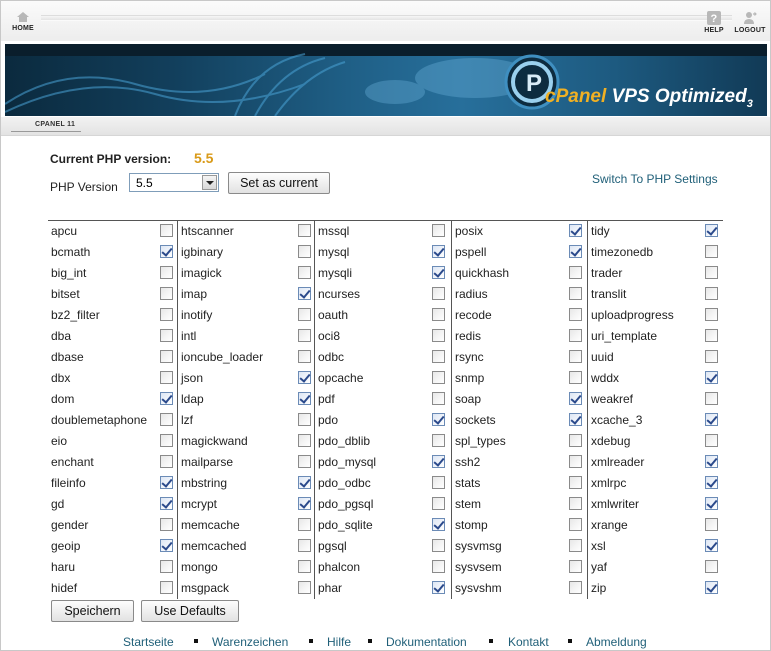 The height and width of the screenshot is (651, 771). Describe the element at coordinates (528, 642) in the screenshot. I see `footer-link: Kontakt` at that location.